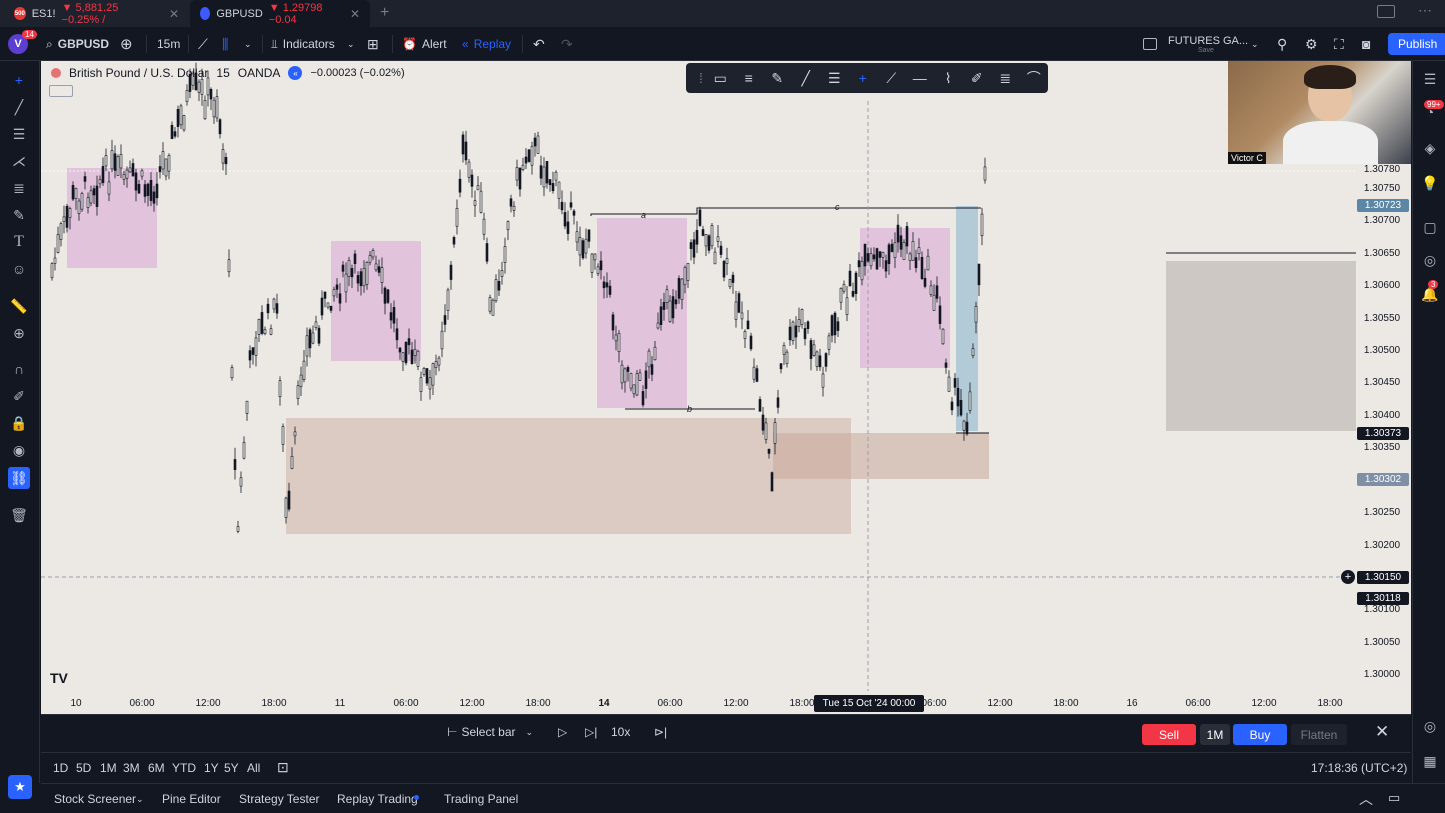  Describe the element at coordinates (83, 768) in the screenshot. I see `range-5d: 5D` at that location.